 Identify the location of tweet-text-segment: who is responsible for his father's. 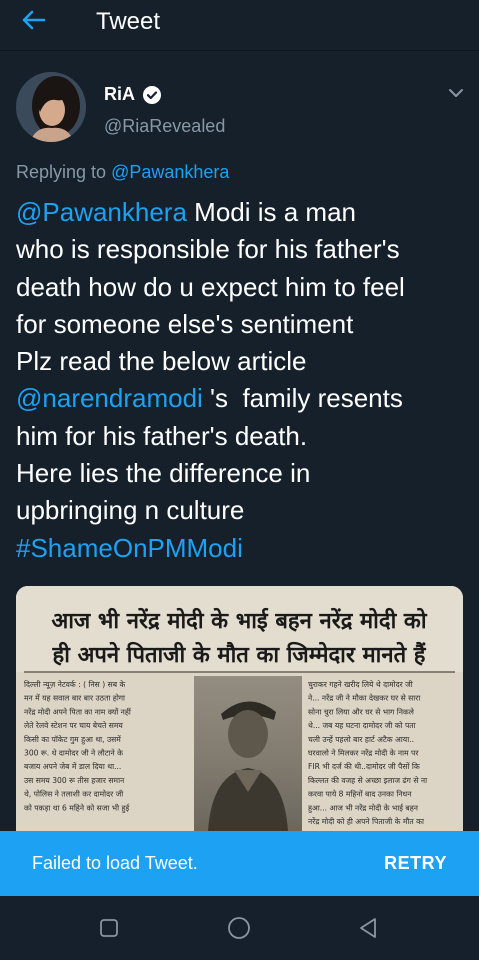
(208, 249).